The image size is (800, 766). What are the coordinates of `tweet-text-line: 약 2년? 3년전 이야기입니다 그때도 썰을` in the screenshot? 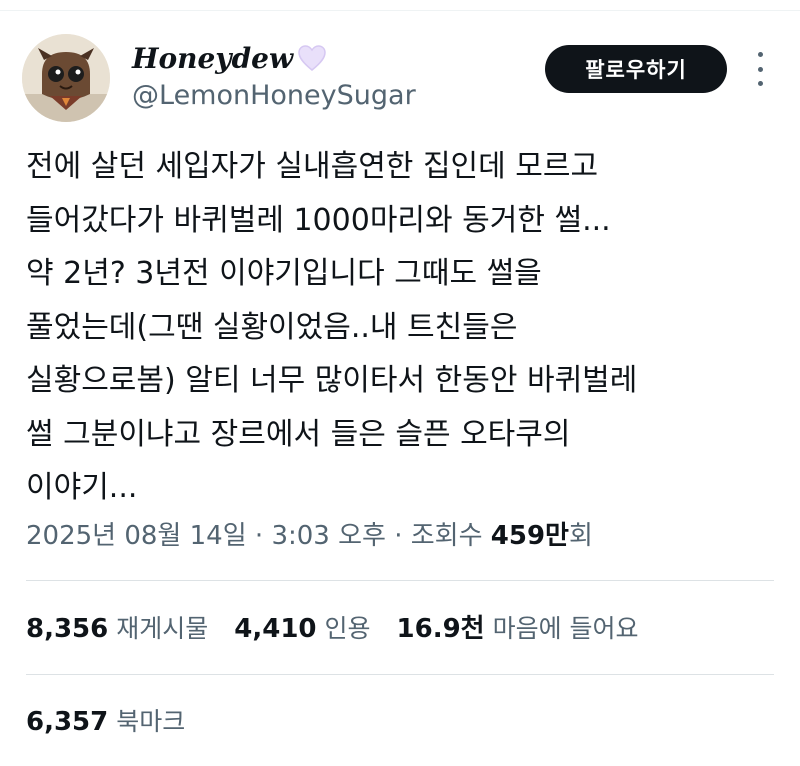 It's located at (284, 273).